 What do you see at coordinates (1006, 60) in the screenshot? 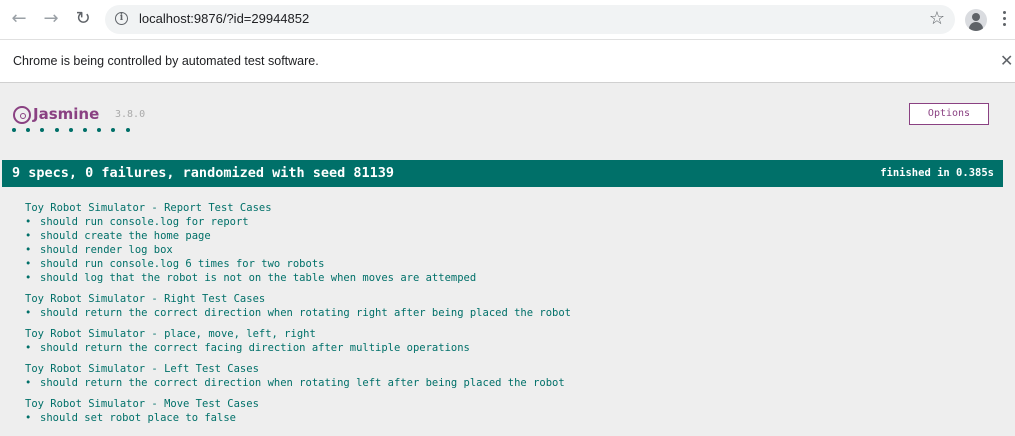
I see `close-icon: ✕` at bounding box center [1006, 60].